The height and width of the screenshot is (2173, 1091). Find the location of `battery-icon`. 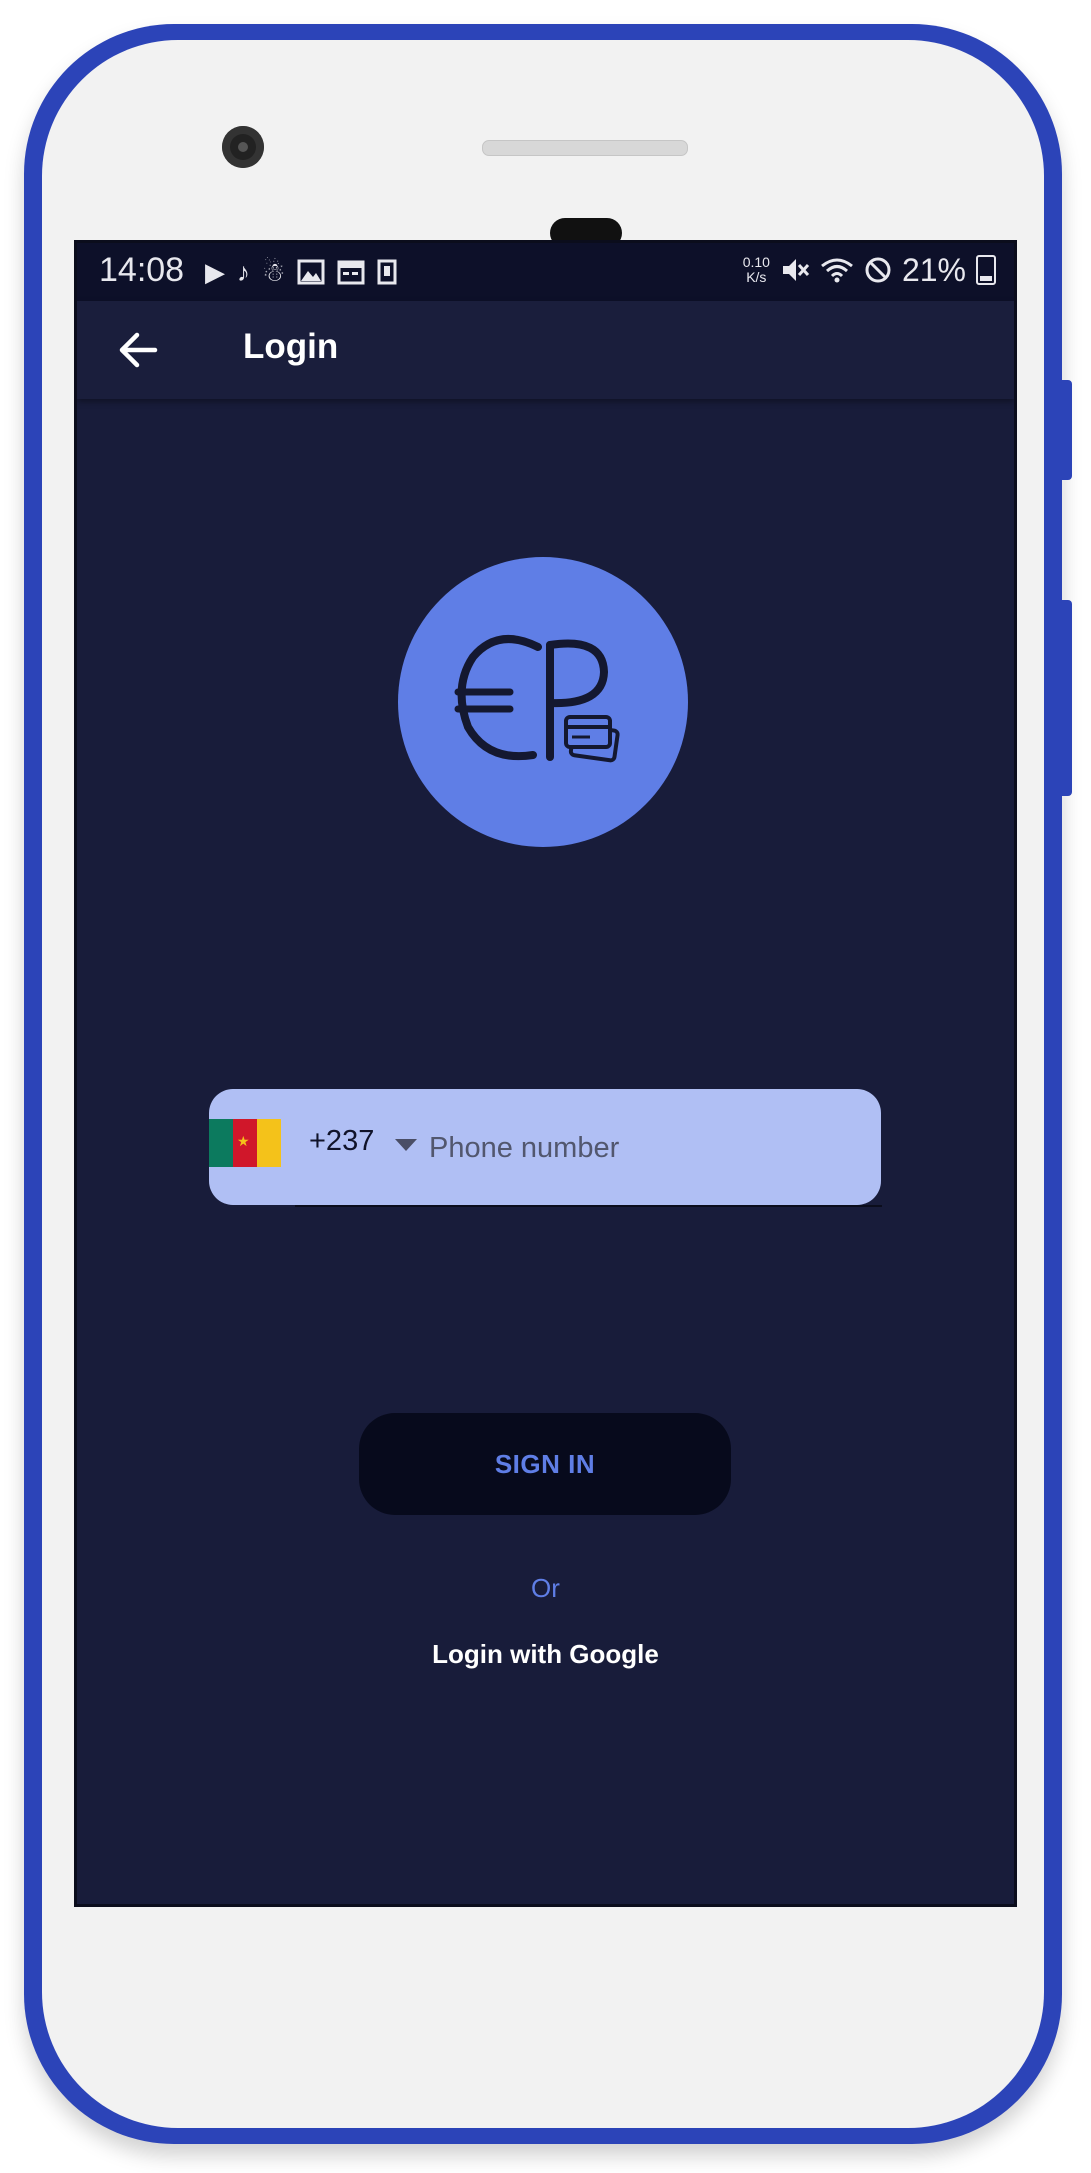

battery-icon is located at coordinates (986, 270).